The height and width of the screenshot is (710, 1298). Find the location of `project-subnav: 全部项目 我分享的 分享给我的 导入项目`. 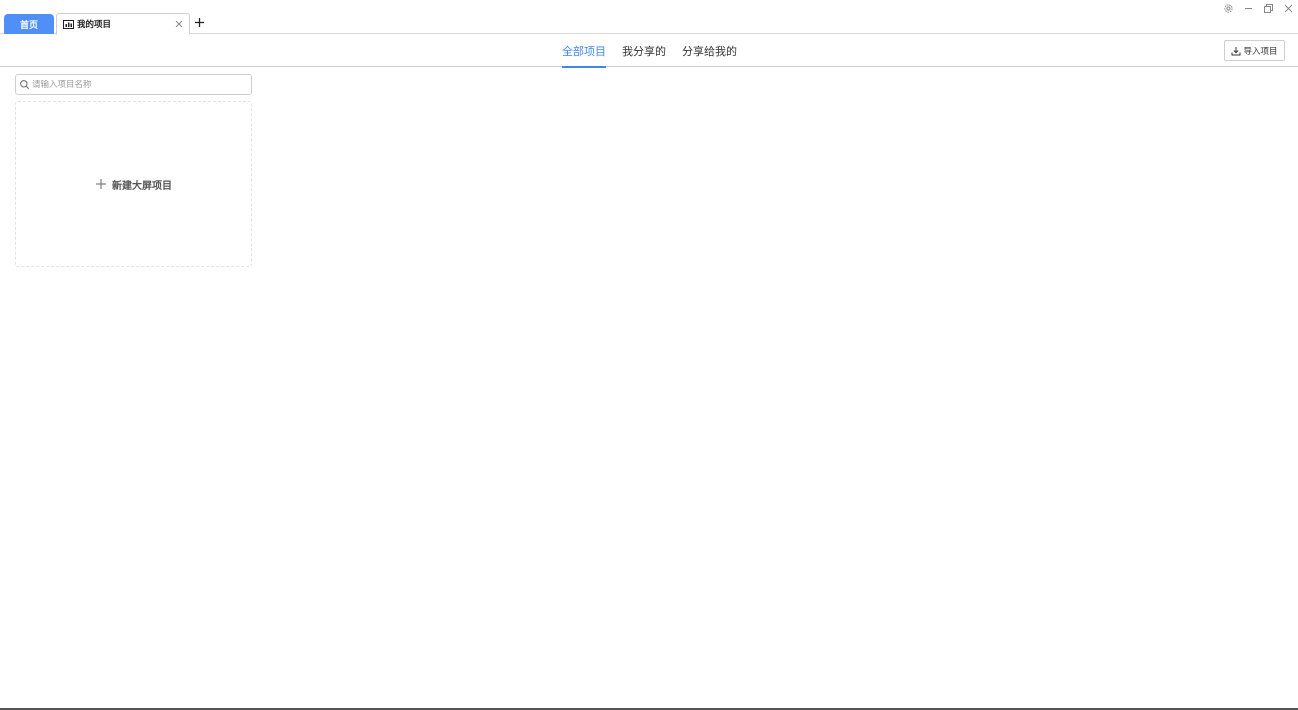

project-subnav: 全部项目 我分享的 分享给我的 导入项目 is located at coordinates (649, 51).